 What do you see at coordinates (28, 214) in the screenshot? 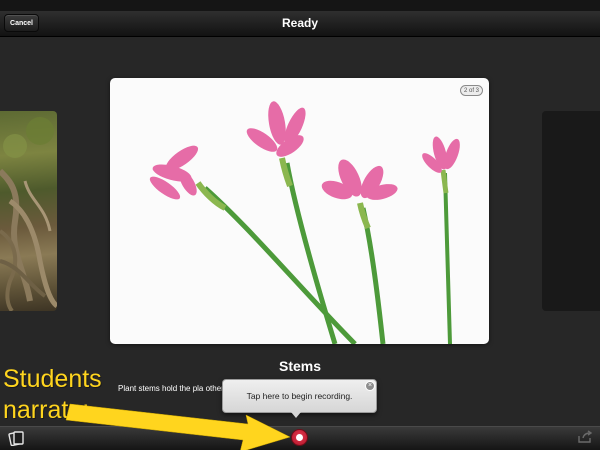
I see `tree-roots-photo` at bounding box center [28, 214].